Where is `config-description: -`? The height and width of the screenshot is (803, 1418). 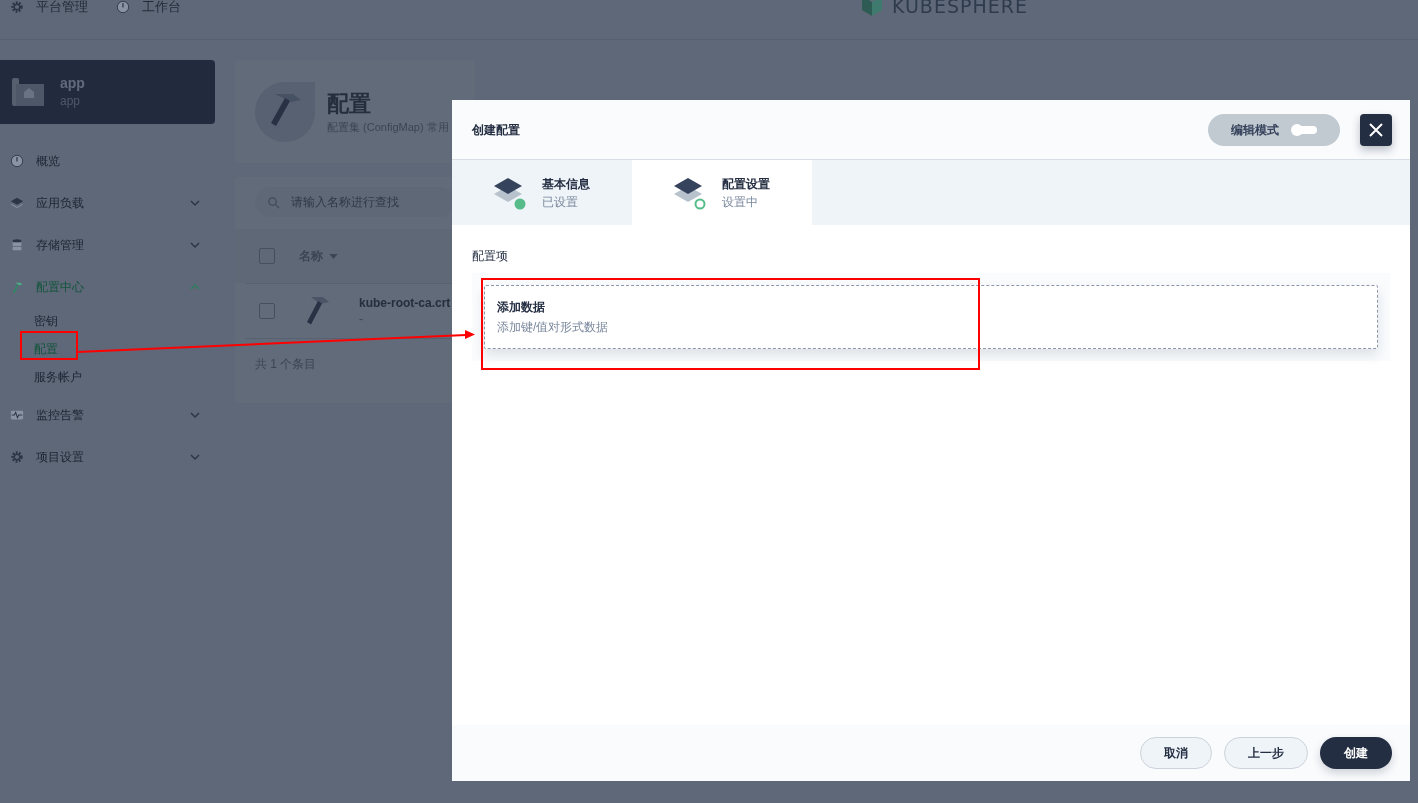
config-description: - is located at coordinates (361, 319).